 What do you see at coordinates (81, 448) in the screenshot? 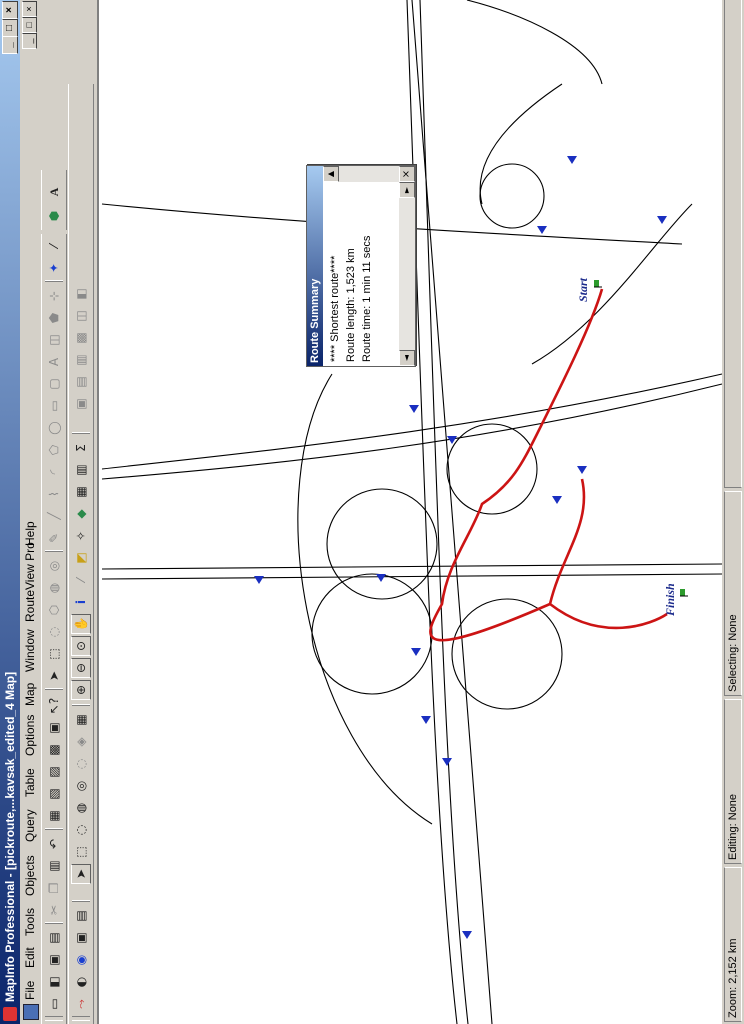
I see `sum-icon: Σ` at bounding box center [81, 448].